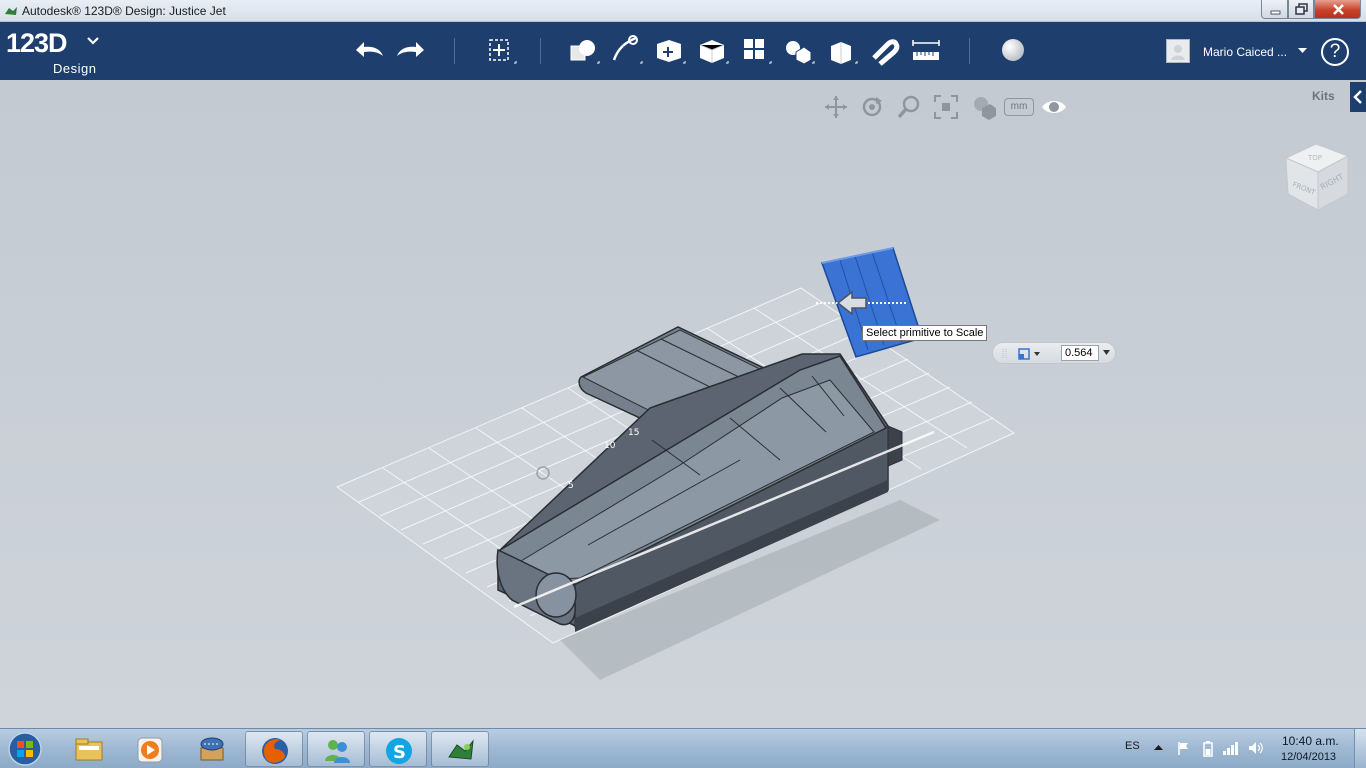  What do you see at coordinates (758, 51) in the screenshot?
I see `pattern-icon` at bounding box center [758, 51].